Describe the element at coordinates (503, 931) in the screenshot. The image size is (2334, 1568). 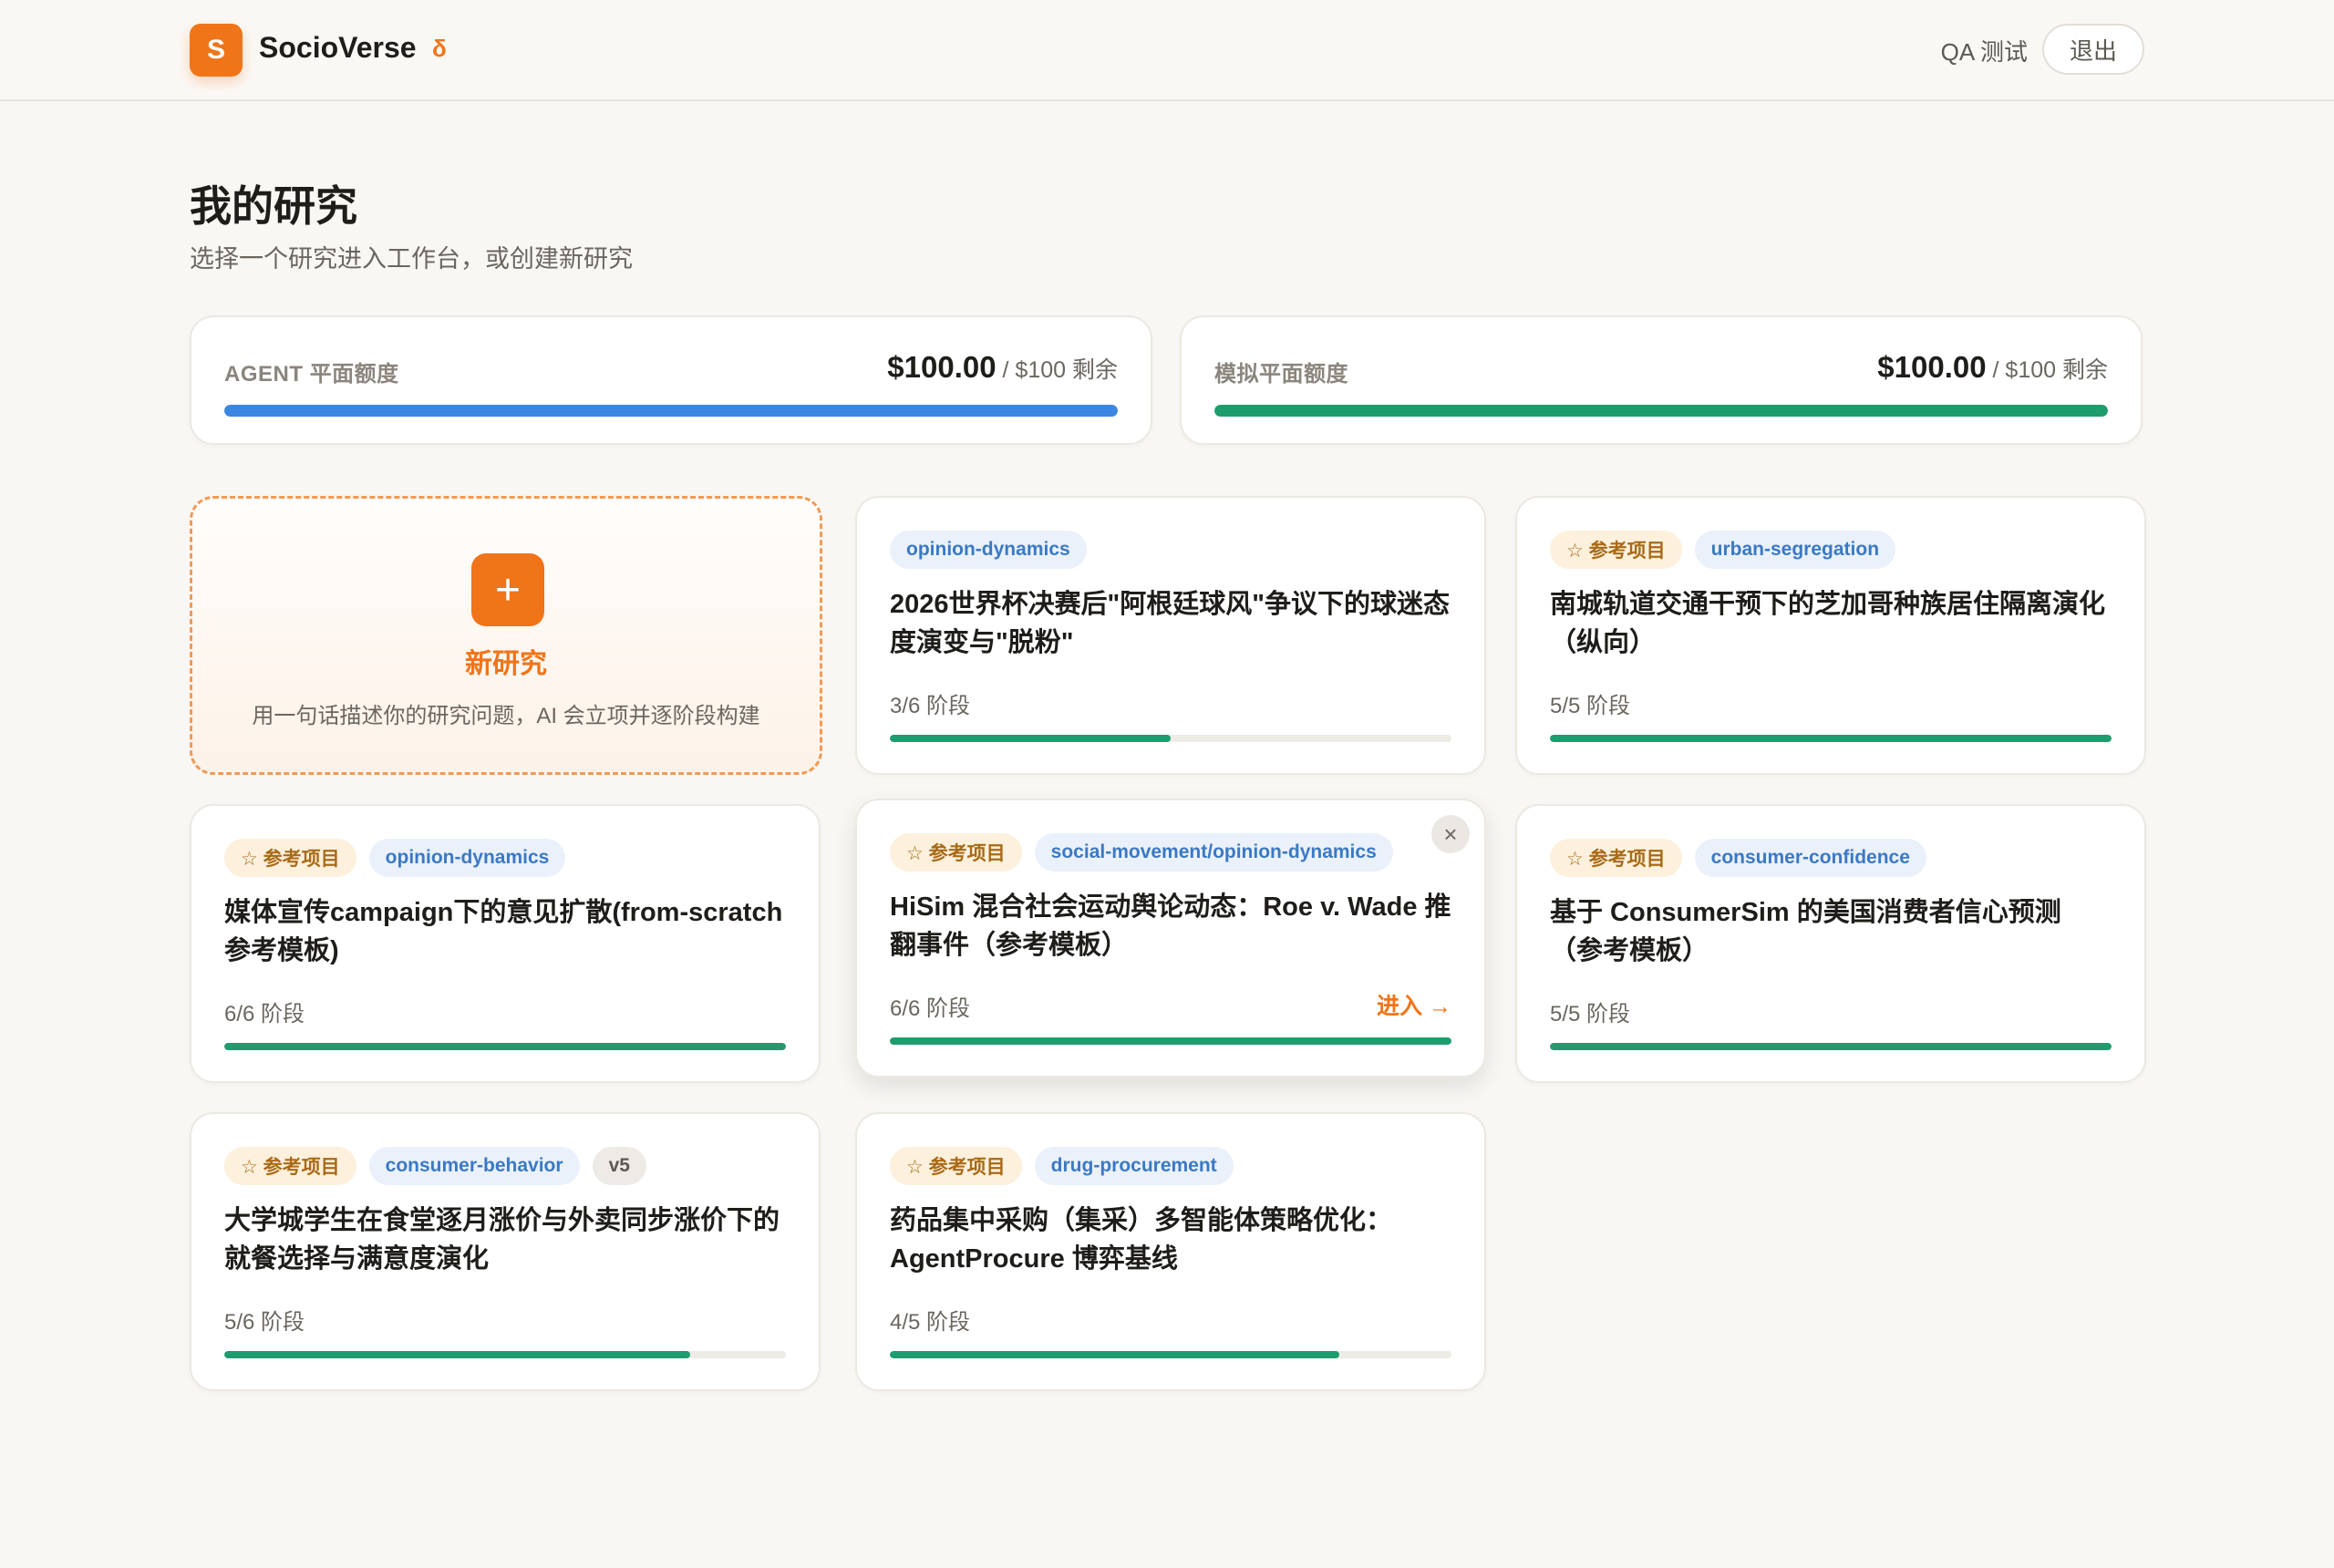
I see `project-title: 媒体宣传campaign下的意见扩散(from-scratch 参考模板)` at that location.